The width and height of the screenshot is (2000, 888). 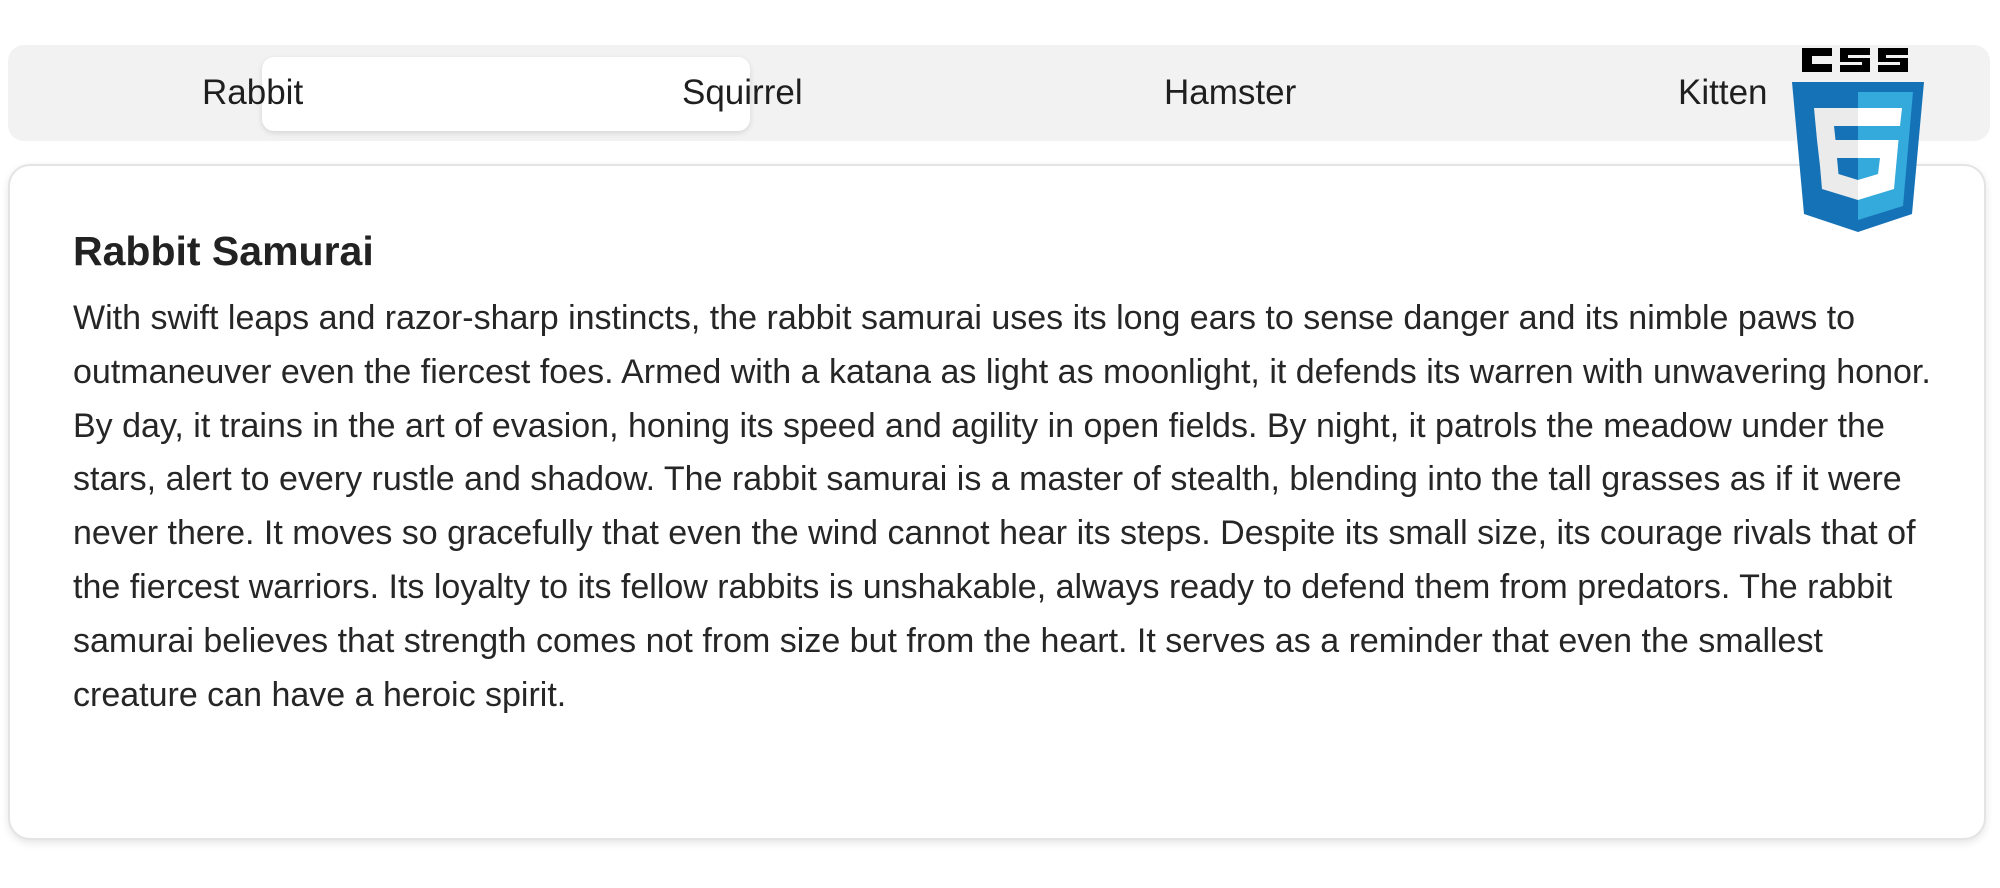 I want to click on tab-hamster: Hamster, so click(x=1230, y=93).